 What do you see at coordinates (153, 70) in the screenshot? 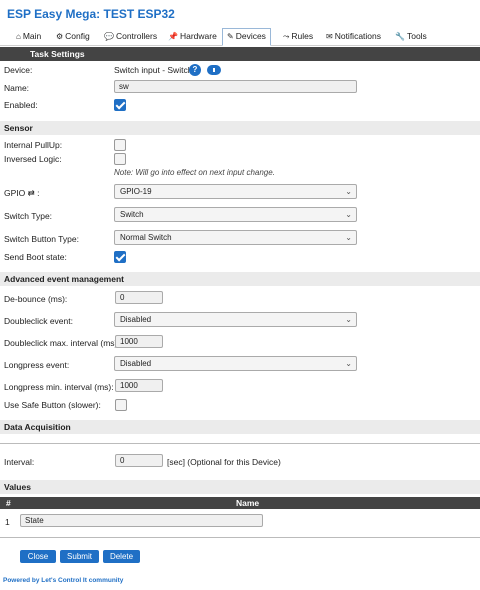
I see `device-value: Switch input - Switch` at bounding box center [153, 70].